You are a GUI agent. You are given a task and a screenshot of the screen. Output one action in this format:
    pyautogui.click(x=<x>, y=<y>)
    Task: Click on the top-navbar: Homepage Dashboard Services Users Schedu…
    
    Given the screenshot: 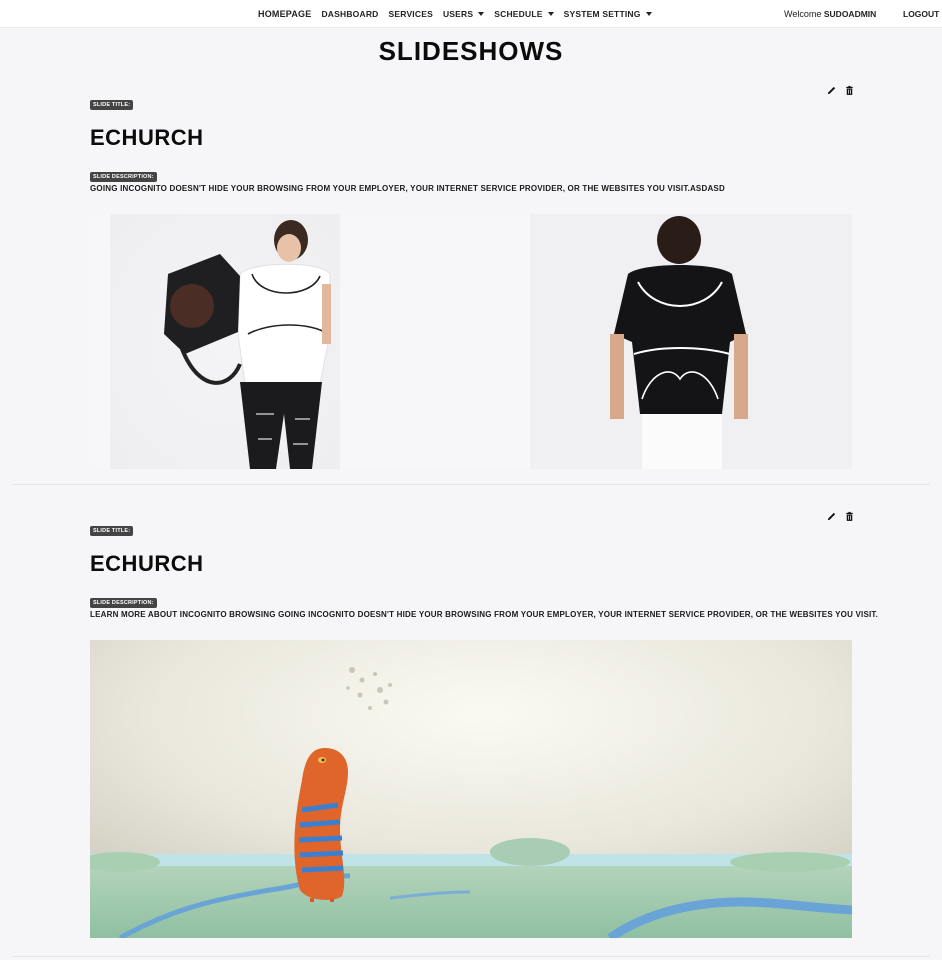 What is the action you would take?
    pyautogui.click(x=471, y=14)
    